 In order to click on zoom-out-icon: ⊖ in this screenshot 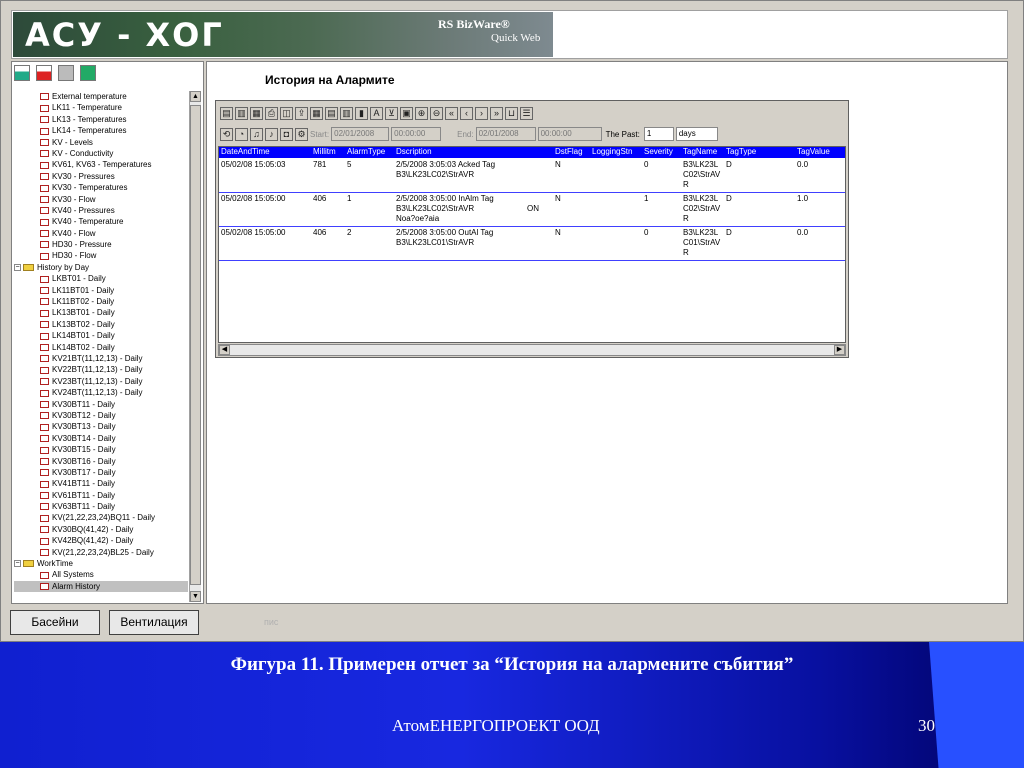, I will do `click(436, 113)`.